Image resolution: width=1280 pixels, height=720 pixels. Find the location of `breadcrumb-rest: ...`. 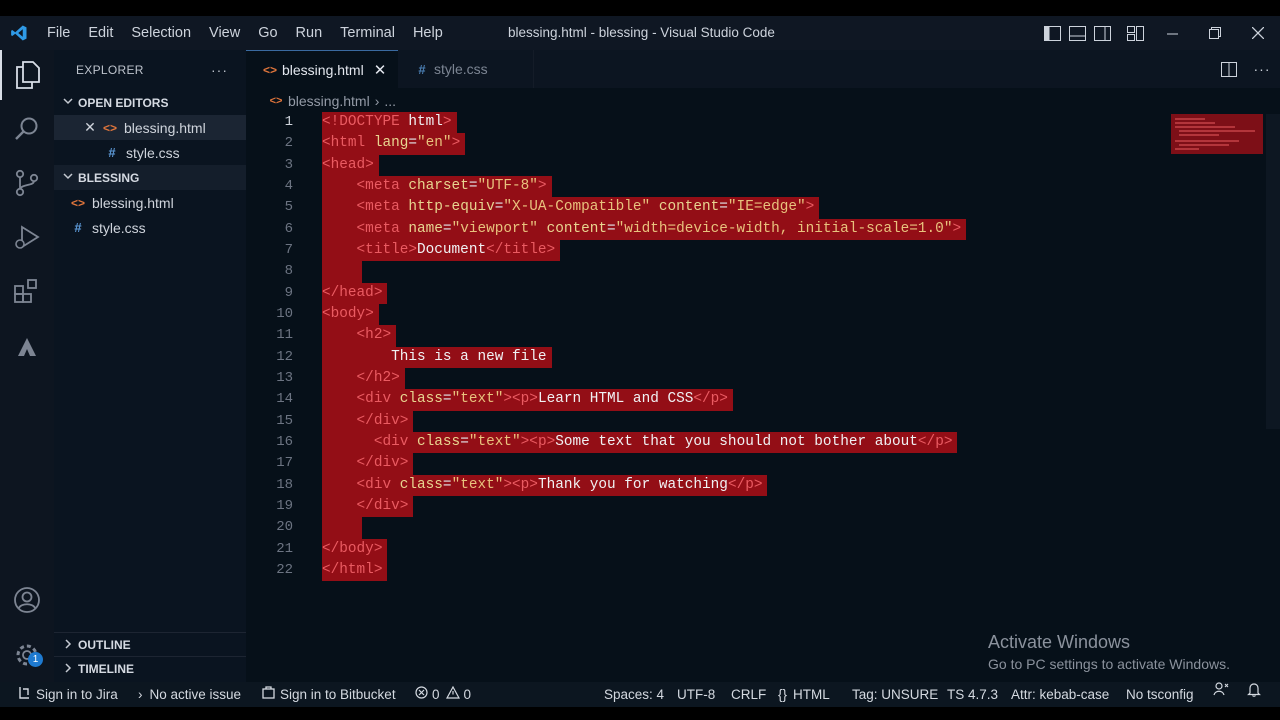

breadcrumb-rest: ... is located at coordinates (390, 101).